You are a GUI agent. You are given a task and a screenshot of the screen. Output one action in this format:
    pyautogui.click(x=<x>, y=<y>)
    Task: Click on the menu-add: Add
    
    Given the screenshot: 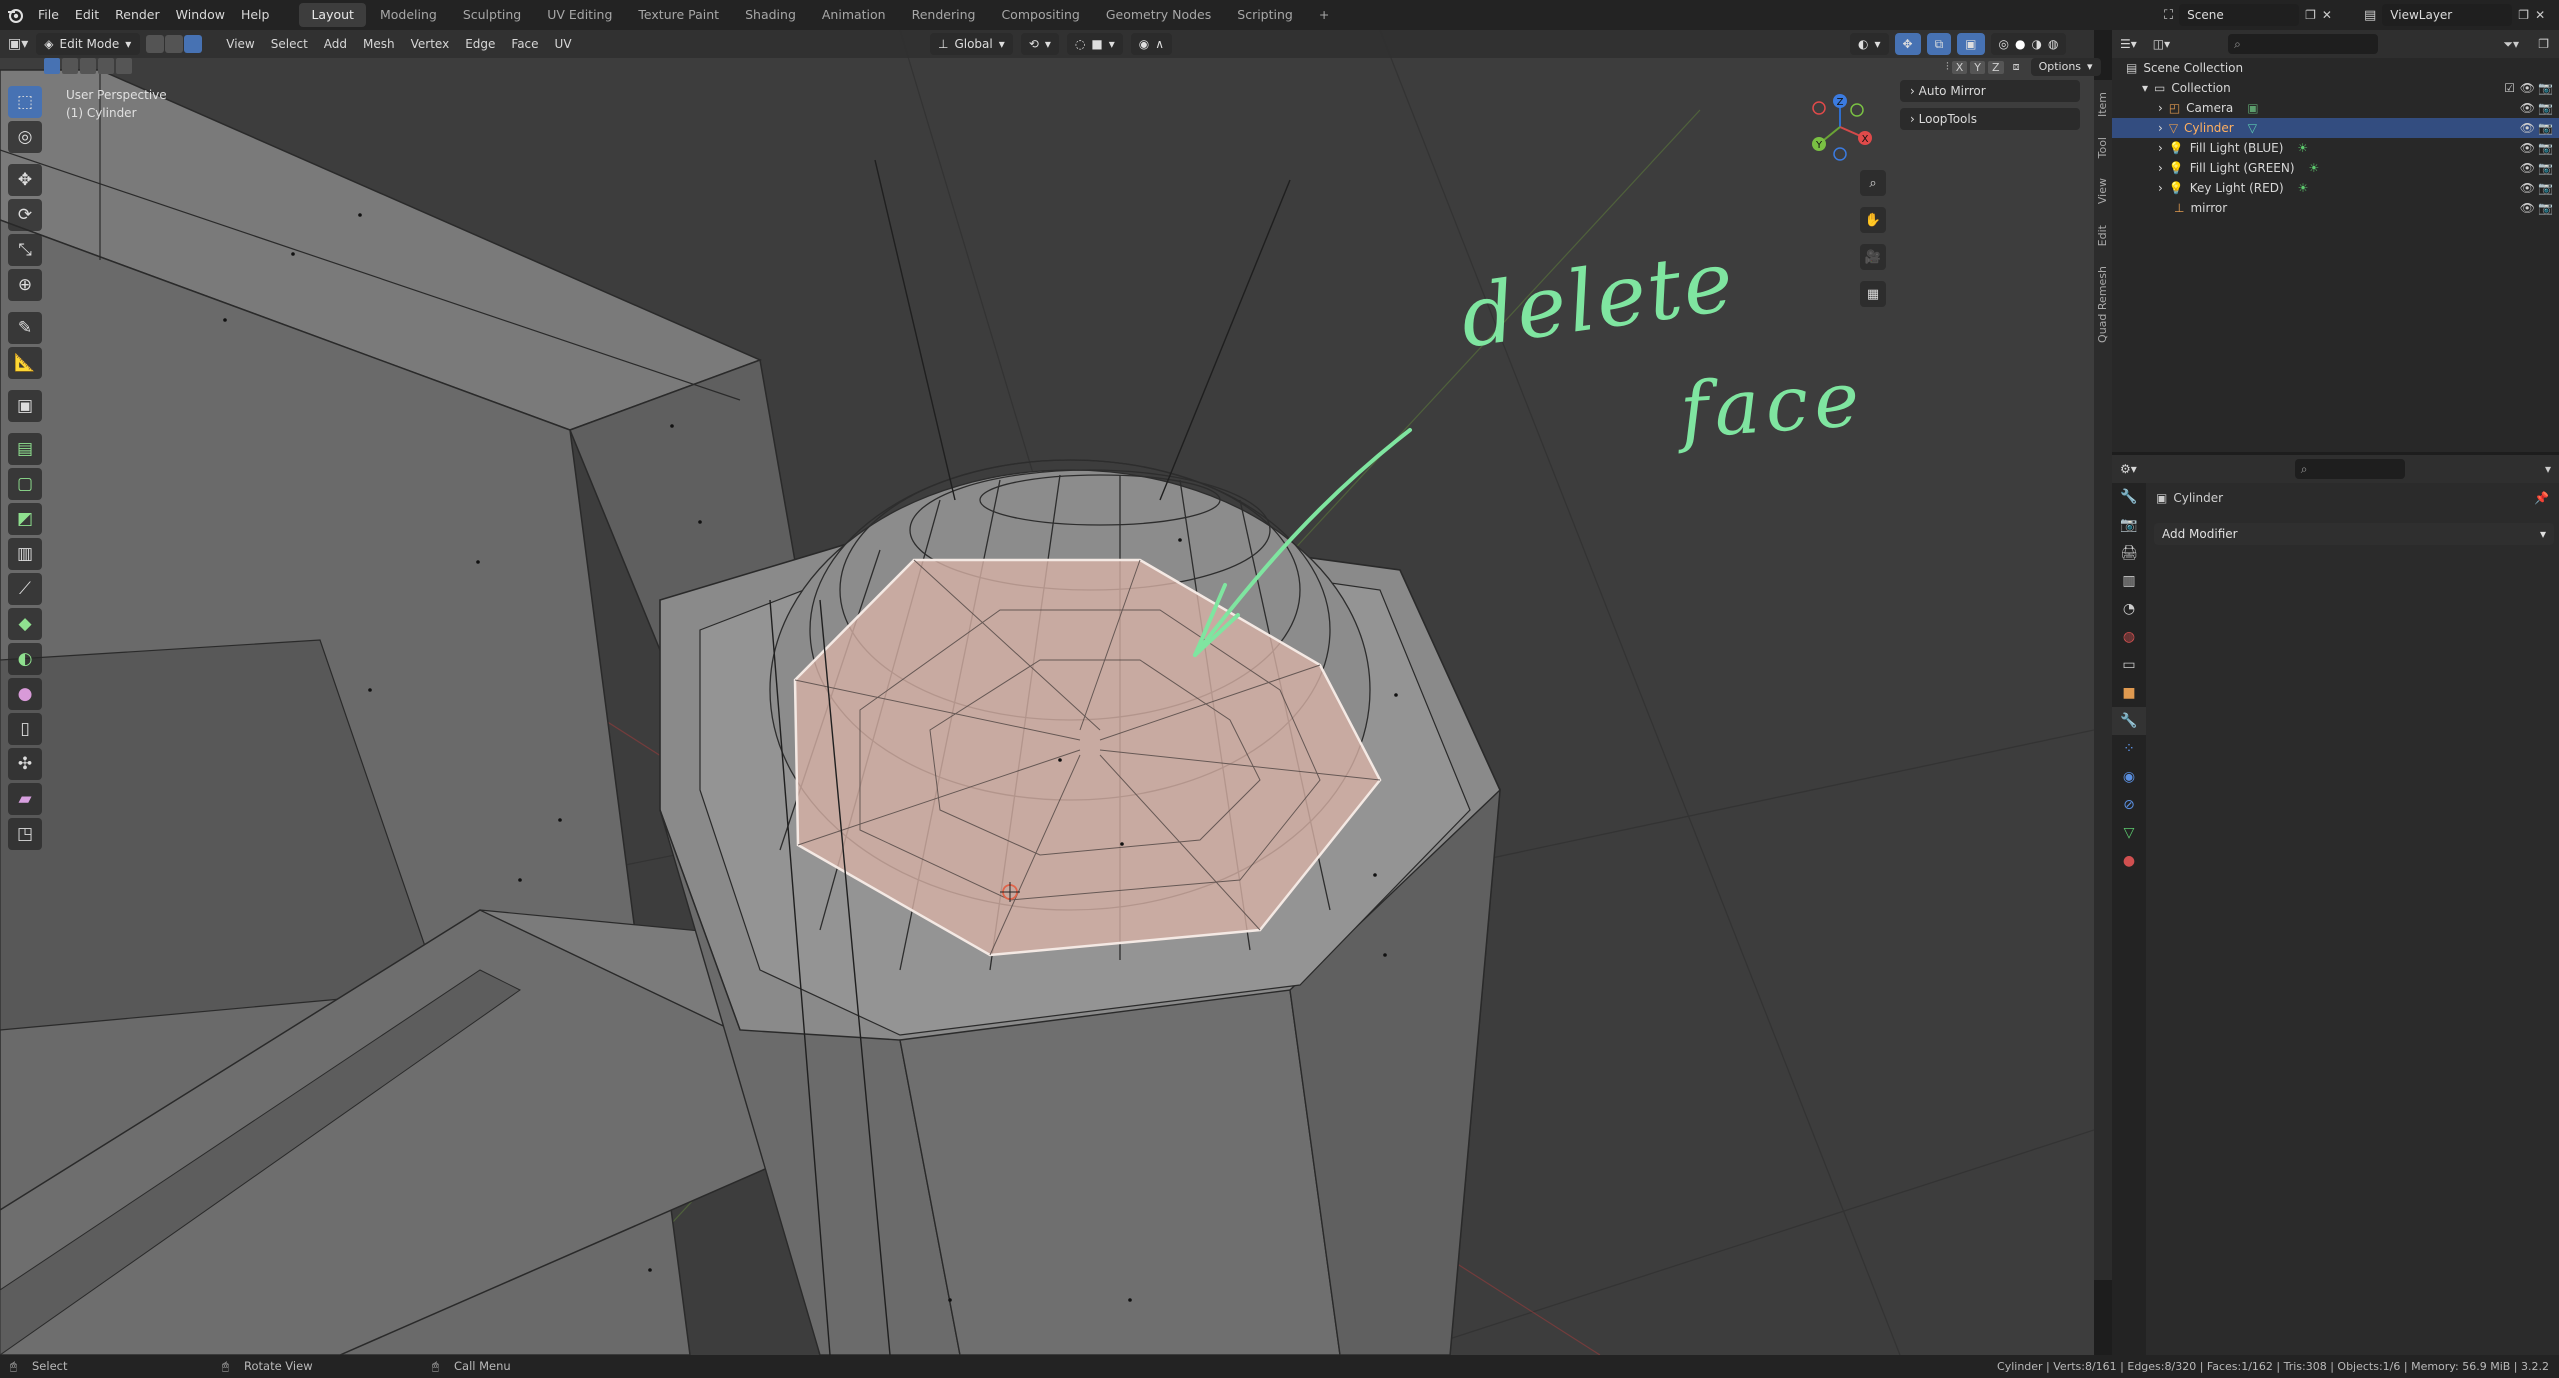 What is the action you would take?
    pyautogui.click(x=335, y=44)
    